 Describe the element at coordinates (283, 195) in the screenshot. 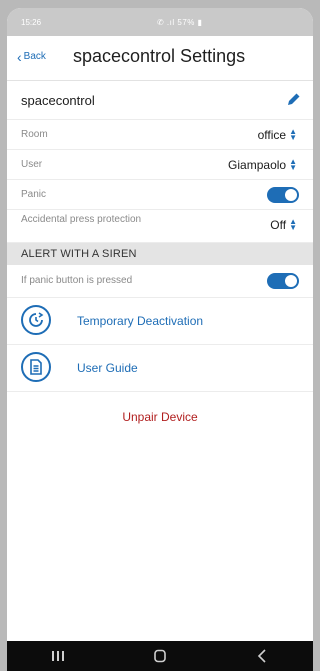

I see `panic-toggle` at that location.